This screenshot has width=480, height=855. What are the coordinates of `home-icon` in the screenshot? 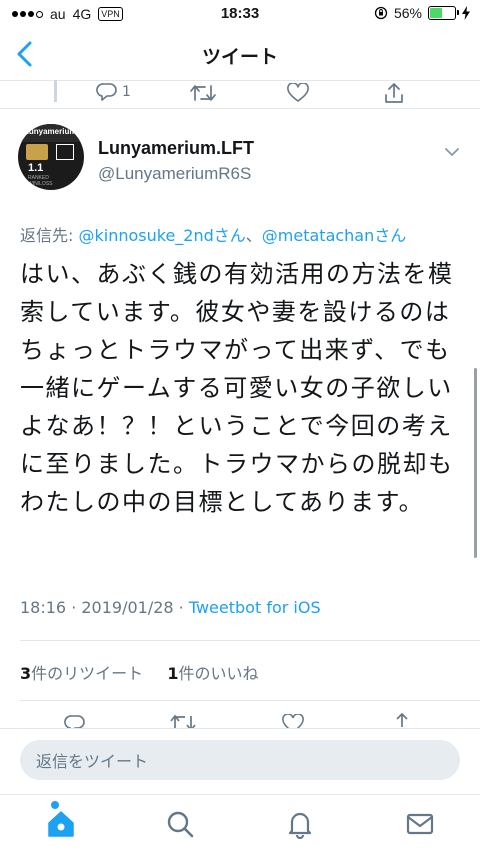 It's located at (61, 824).